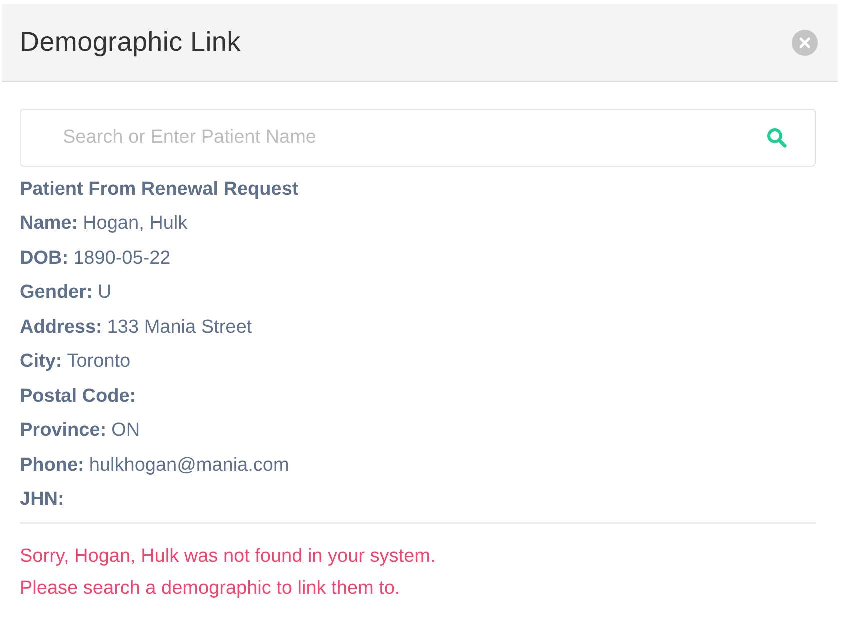 The image size is (845, 635). I want to click on close-button, so click(805, 43).